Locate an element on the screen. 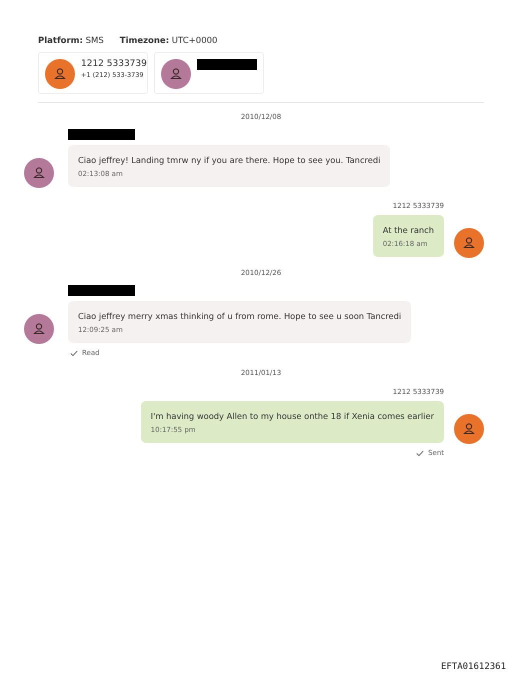  message-text: At the ranch is located at coordinates (408, 230).